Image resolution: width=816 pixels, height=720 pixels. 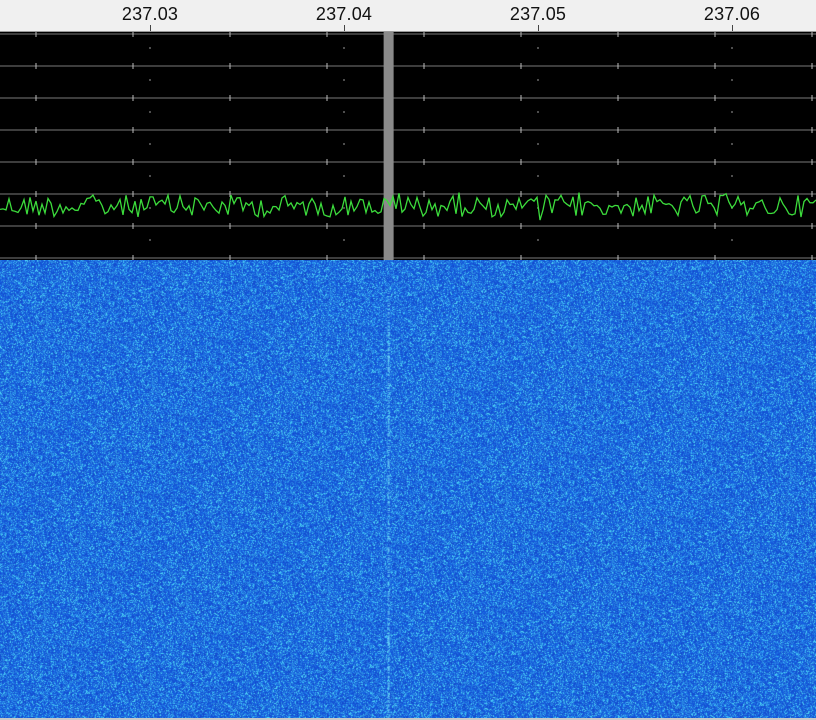 I want to click on frequency-label-237-06: 237.06, so click(x=732, y=14).